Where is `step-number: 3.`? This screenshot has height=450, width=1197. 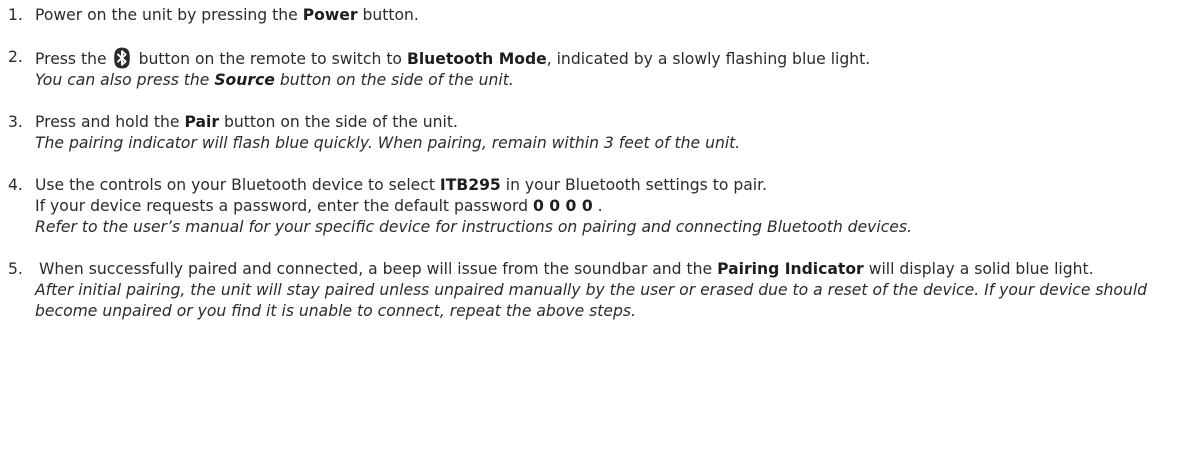
step-number: 3. is located at coordinates (15, 122).